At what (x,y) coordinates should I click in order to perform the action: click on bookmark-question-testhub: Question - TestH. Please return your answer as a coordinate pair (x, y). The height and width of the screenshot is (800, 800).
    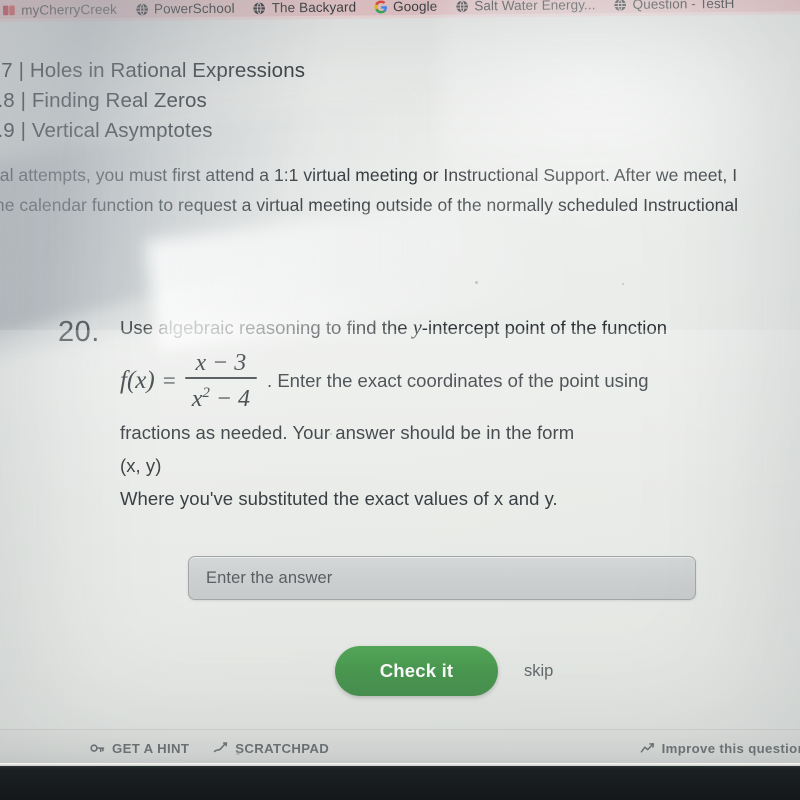
    Looking at the image, I should click on (674, 8).